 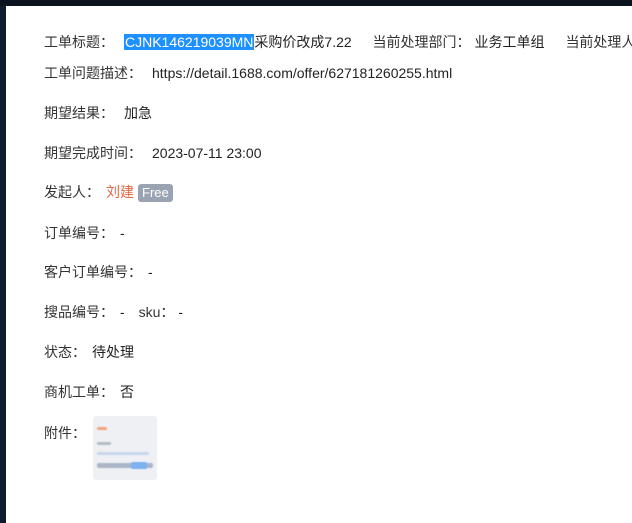 I want to click on opportunity-row: 商机工单： 否, so click(x=89, y=392).